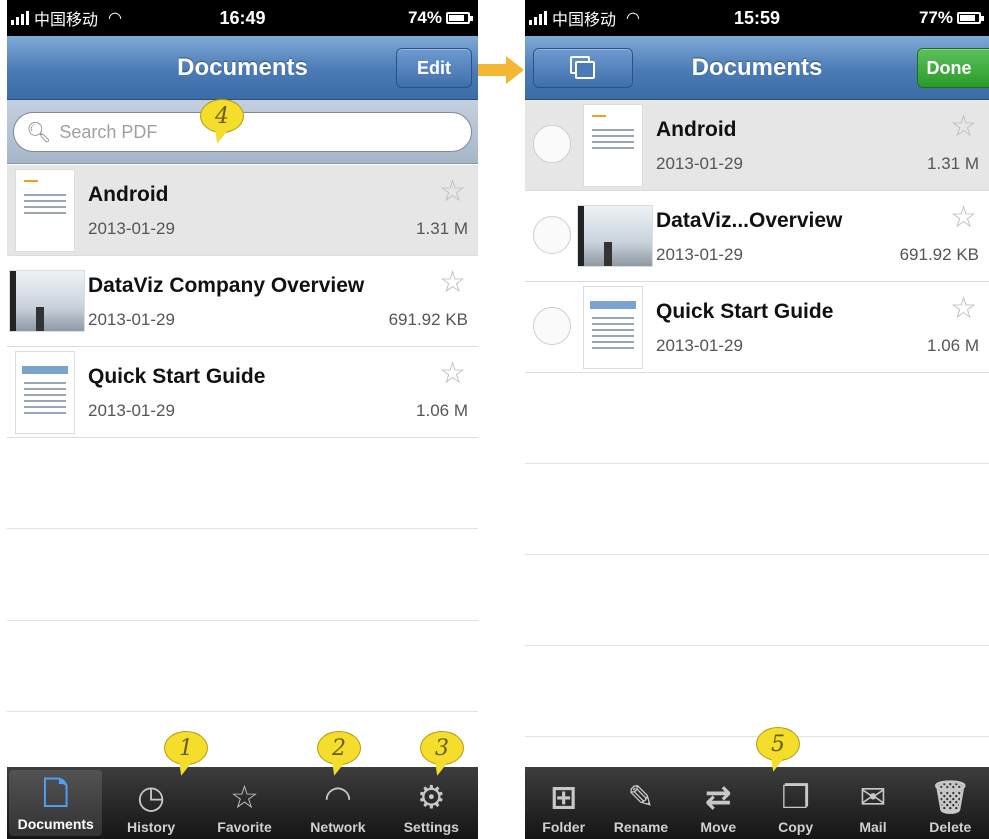  I want to click on done-label: Done, so click(949, 67).